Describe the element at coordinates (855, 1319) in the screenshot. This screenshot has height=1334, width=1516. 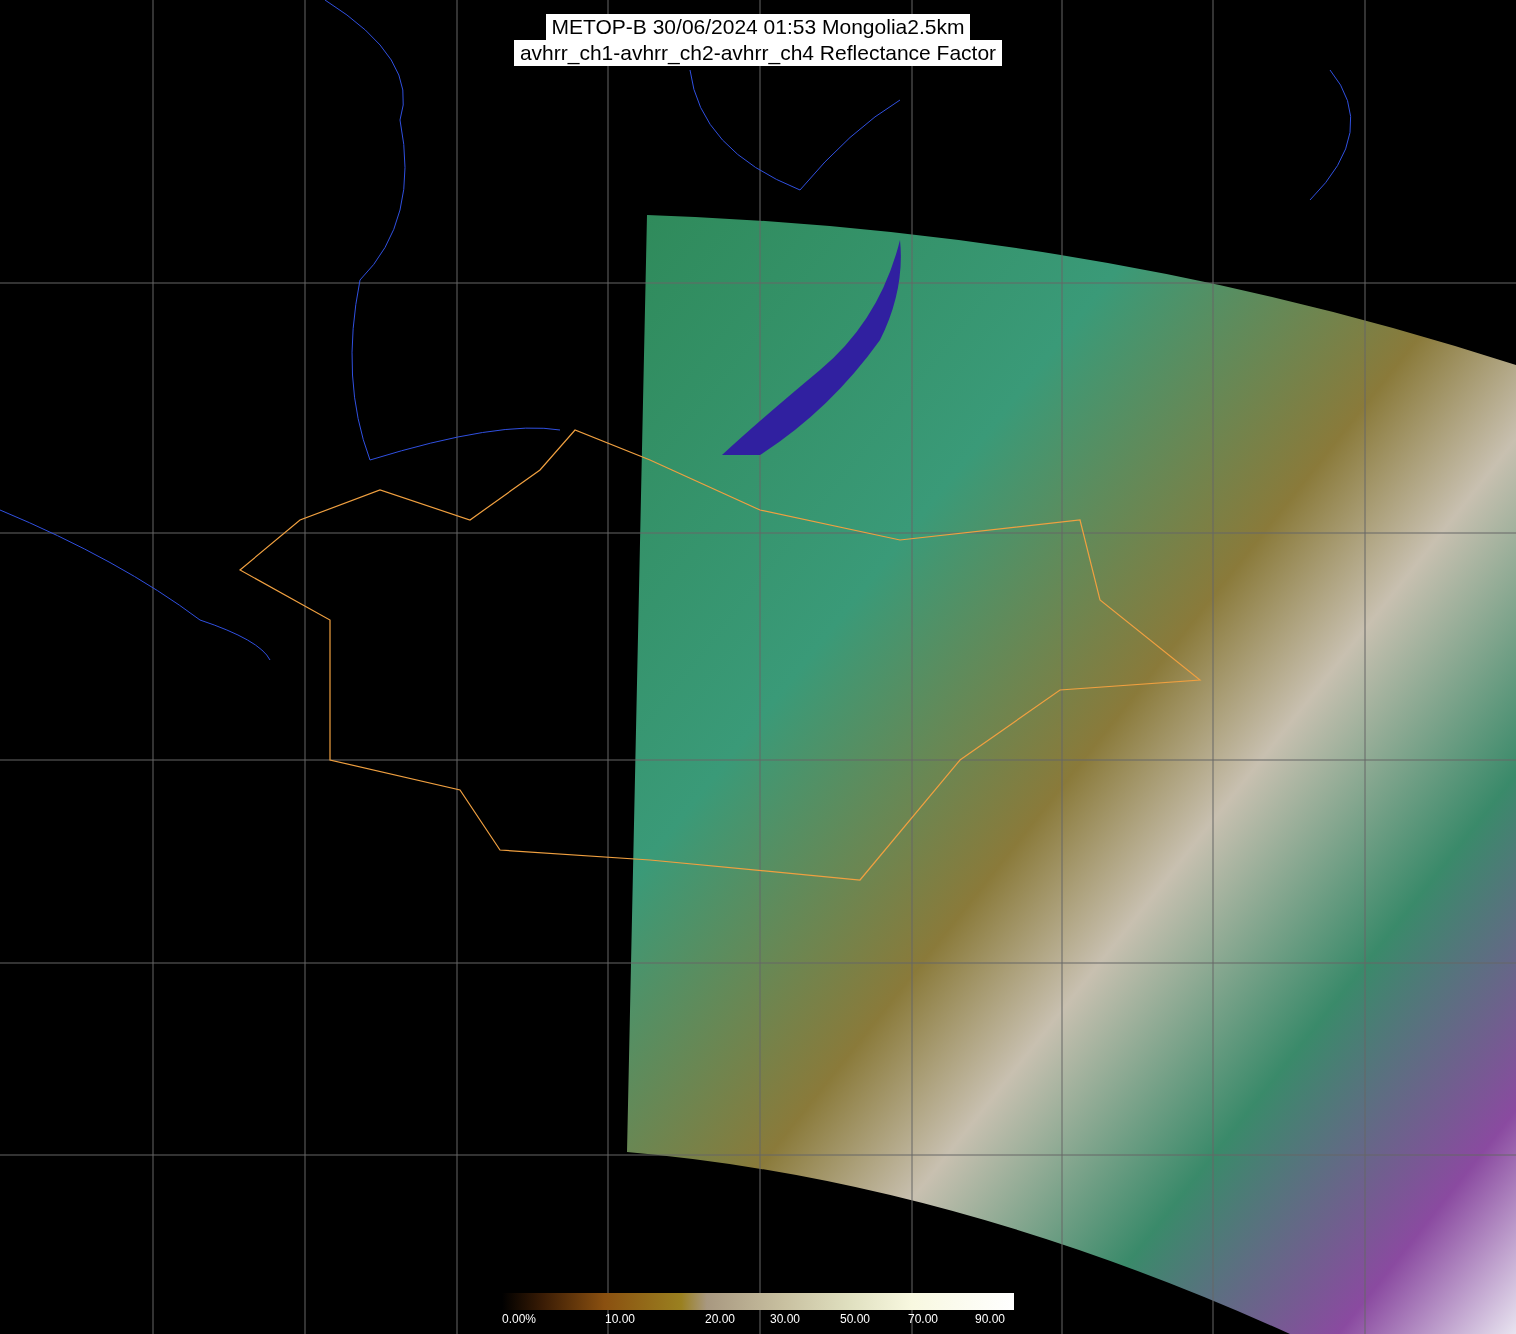
I see `scale-label: 50.00` at that location.